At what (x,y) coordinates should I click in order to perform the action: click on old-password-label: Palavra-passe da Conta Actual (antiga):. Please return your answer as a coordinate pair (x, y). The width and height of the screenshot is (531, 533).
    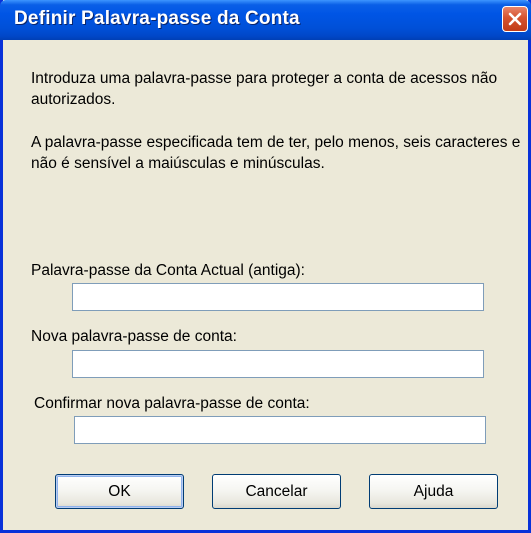
    Looking at the image, I should click on (168, 270).